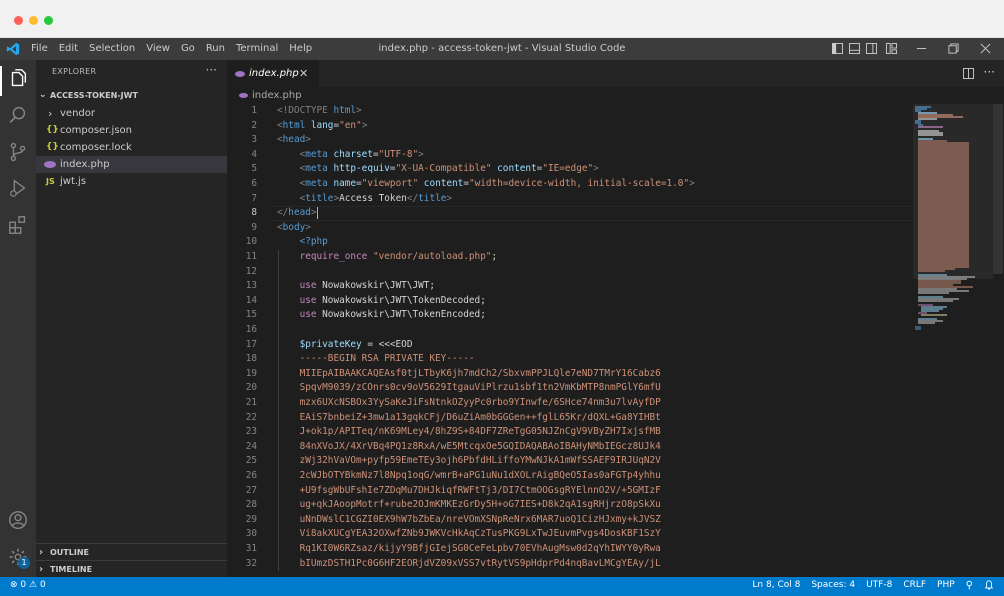 The height and width of the screenshot is (596, 1004). Describe the element at coordinates (921, 48) in the screenshot. I see `minimize-icon` at that location.